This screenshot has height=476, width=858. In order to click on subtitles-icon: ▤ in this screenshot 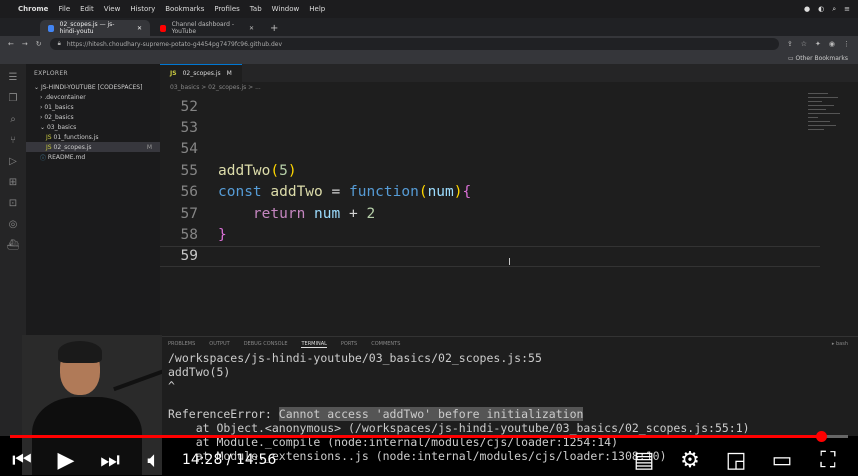, I will do `click(644, 460)`.